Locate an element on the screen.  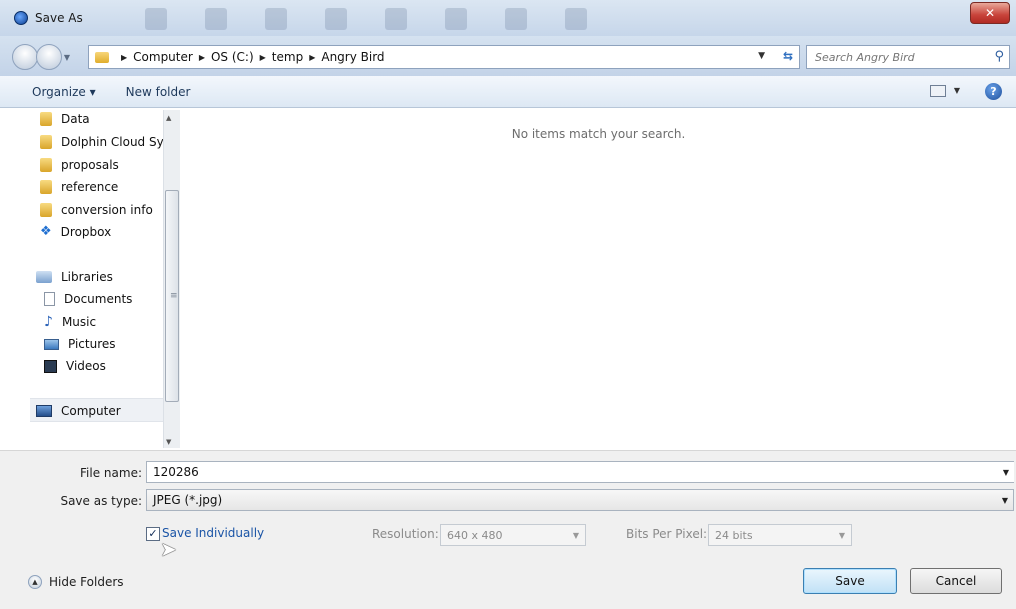
nav-item-pictures: Pictures is located at coordinates (80, 344).